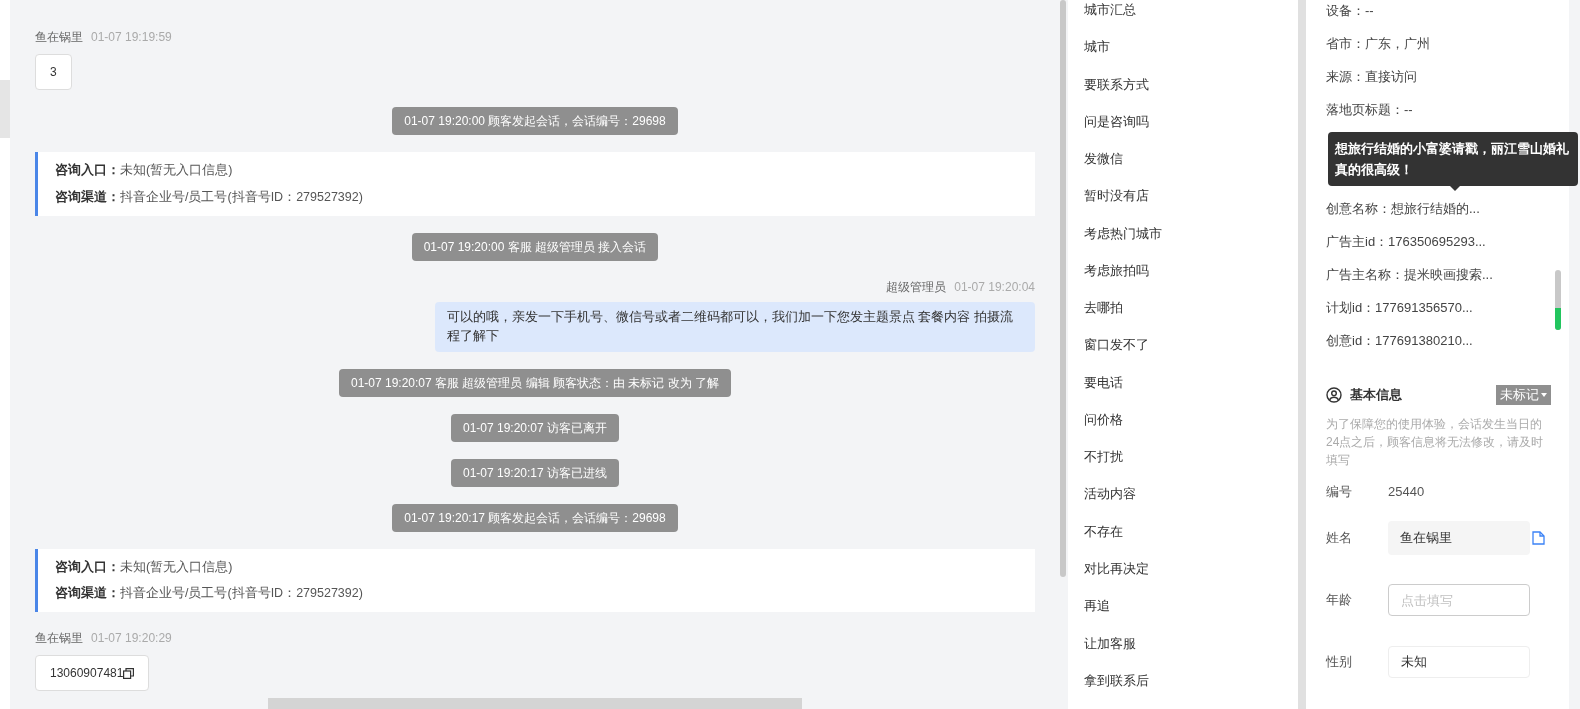  What do you see at coordinates (1455, 188) in the screenshot?
I see `tooltip-arrow` at bounding box center [1455, 188].